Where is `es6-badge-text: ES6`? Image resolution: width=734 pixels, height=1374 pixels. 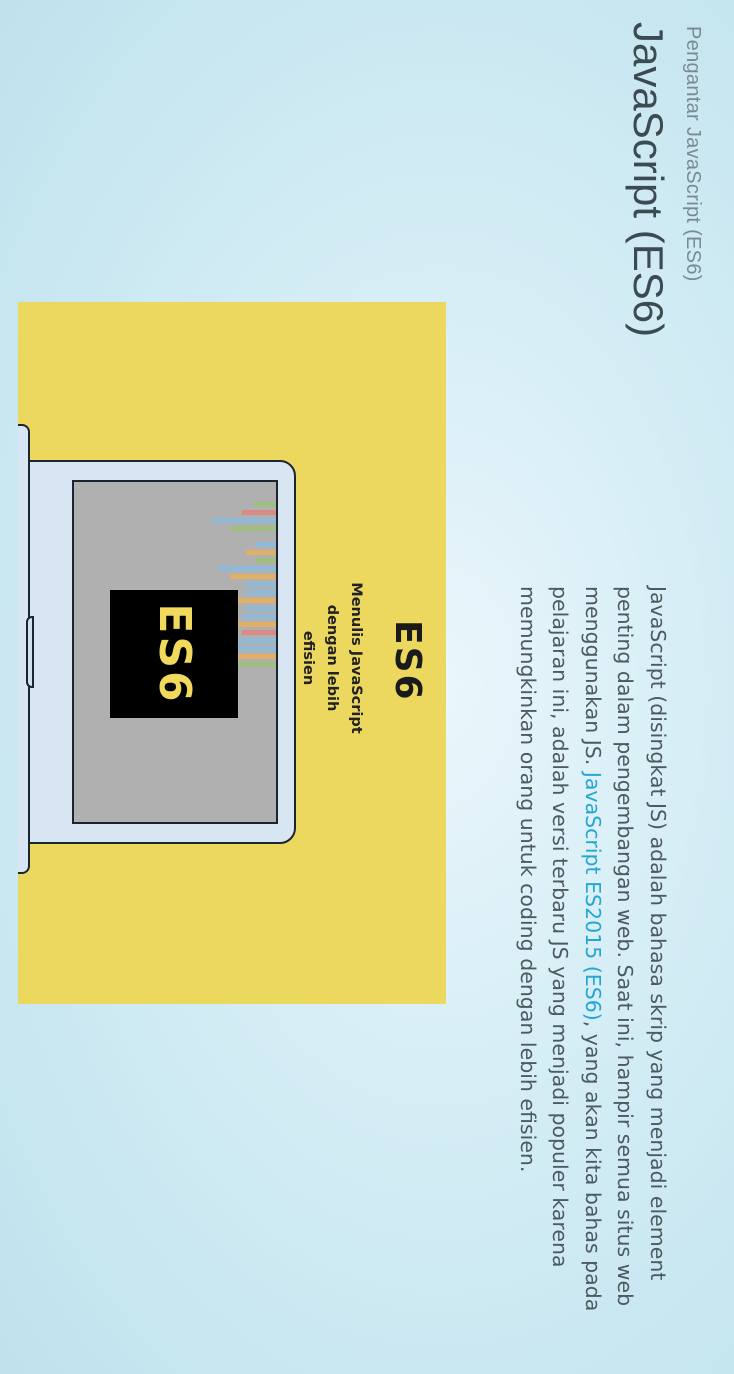 es6-badge-text: ES6 is located at coordinates (174, 654).